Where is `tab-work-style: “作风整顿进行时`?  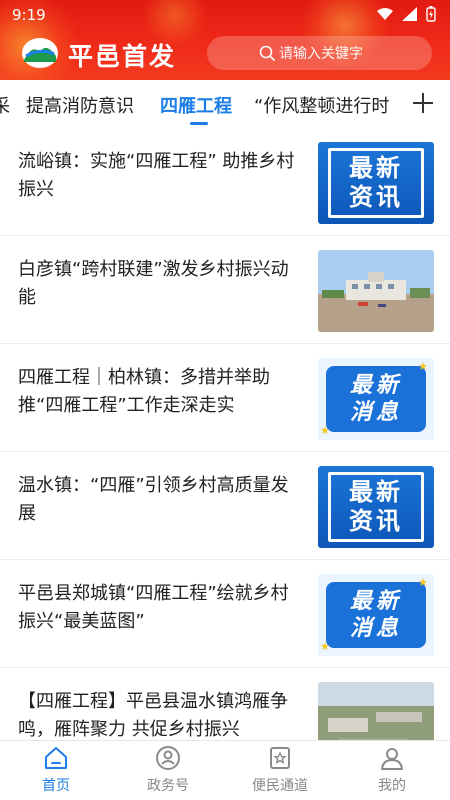 tab-work-style: “作风整顿进行时 is located at coordinates (321, 105).